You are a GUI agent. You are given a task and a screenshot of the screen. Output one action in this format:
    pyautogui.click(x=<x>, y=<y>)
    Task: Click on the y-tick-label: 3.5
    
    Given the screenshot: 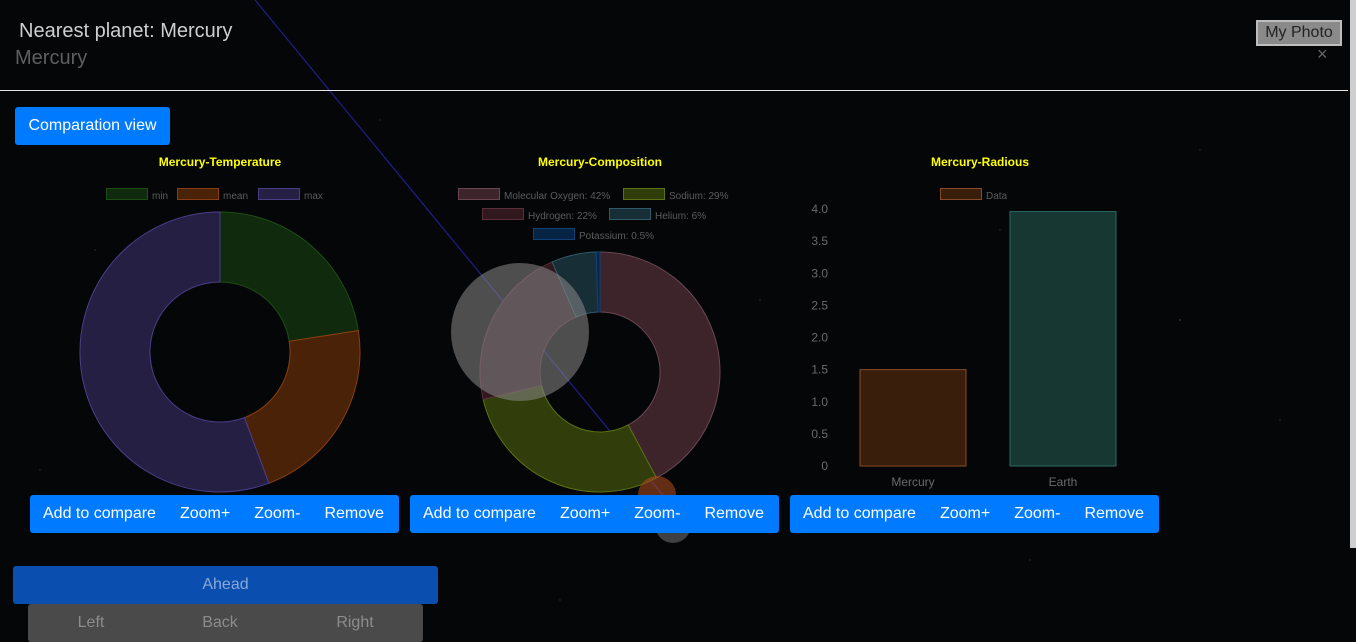 What is the action you would take?
    pyautogui.click(x=819, y=241)
    